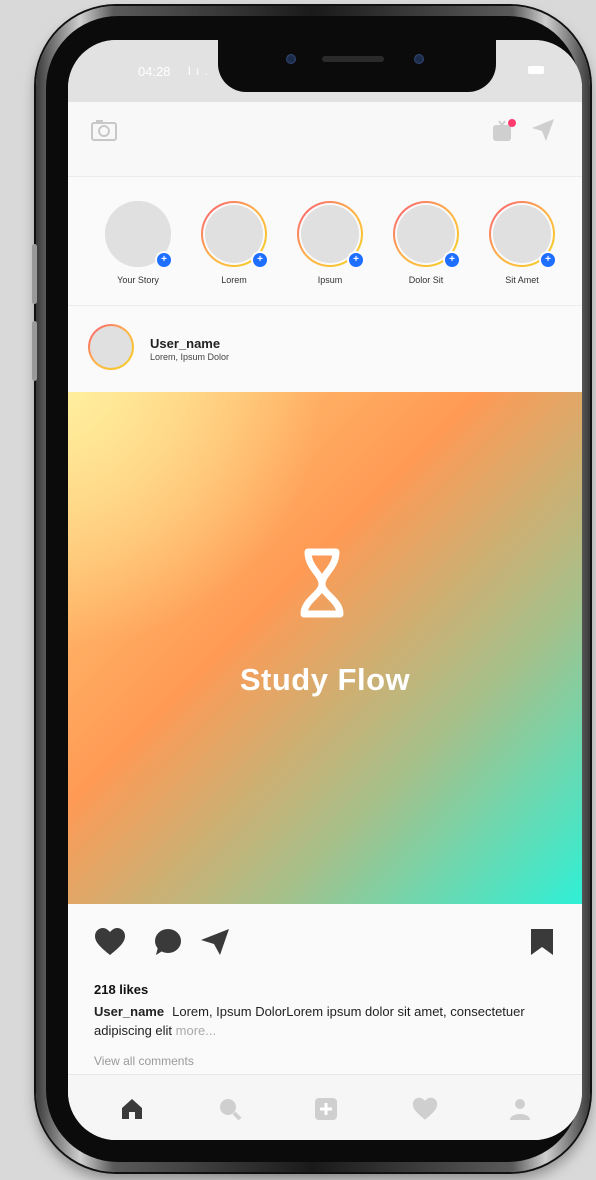 The width and height of the screenshot is (596, 1180). I want to click on status-time: 04:28, so click(154, 71).